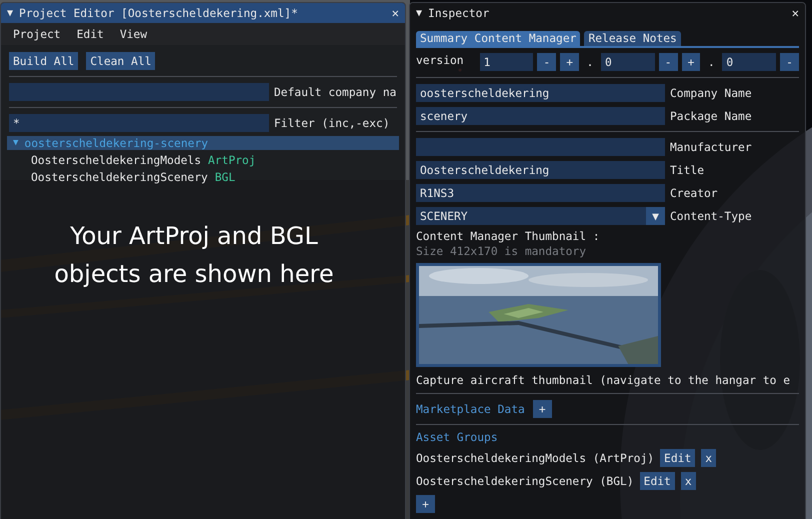 This screenshot has width=812, height=519. I want to click on toolbar-button: Build All, so click(43, 61).